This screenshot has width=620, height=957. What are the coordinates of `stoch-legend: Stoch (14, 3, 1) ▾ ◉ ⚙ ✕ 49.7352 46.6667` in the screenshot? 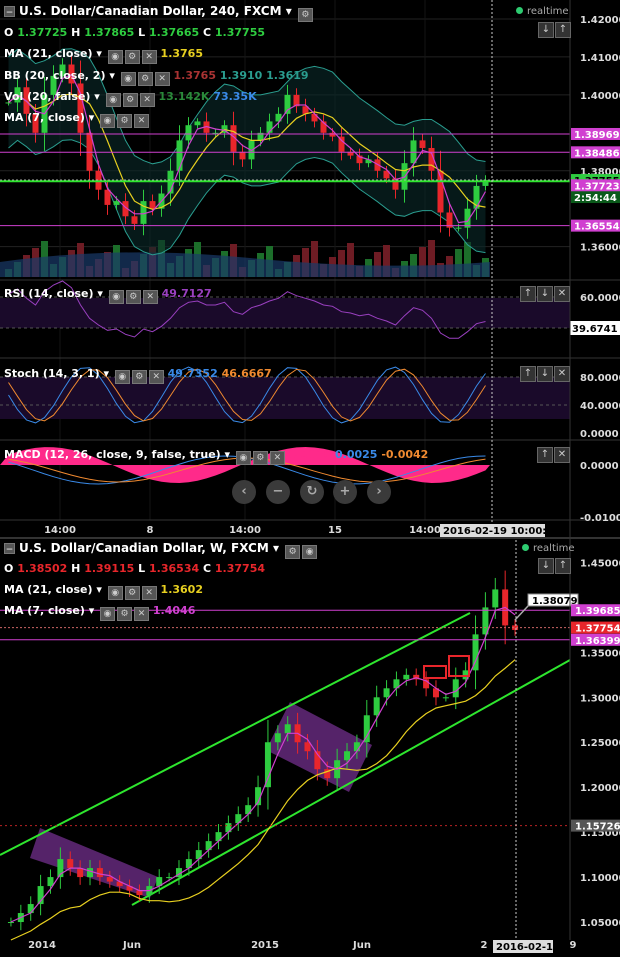 It's located at (138, 375).